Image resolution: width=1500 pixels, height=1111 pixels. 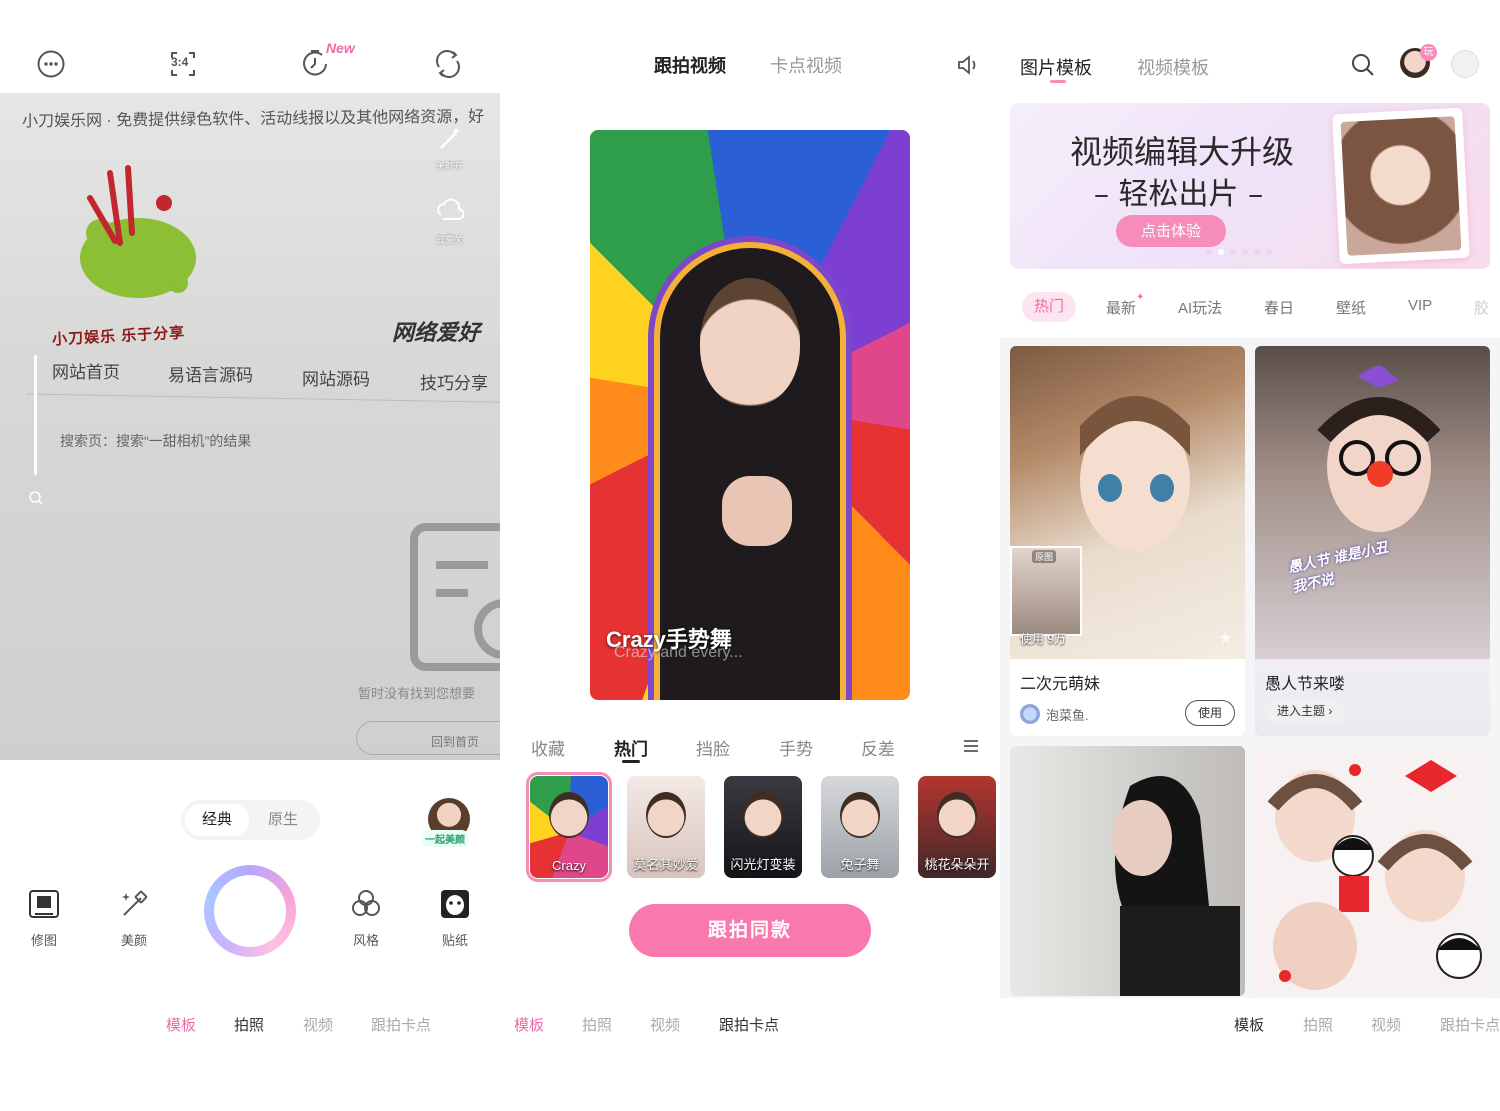 What do you see at coordinates (1330, 711) in the screenshot?
I see `chevron-right-icon: ›` at bounding box center [1330, 711].